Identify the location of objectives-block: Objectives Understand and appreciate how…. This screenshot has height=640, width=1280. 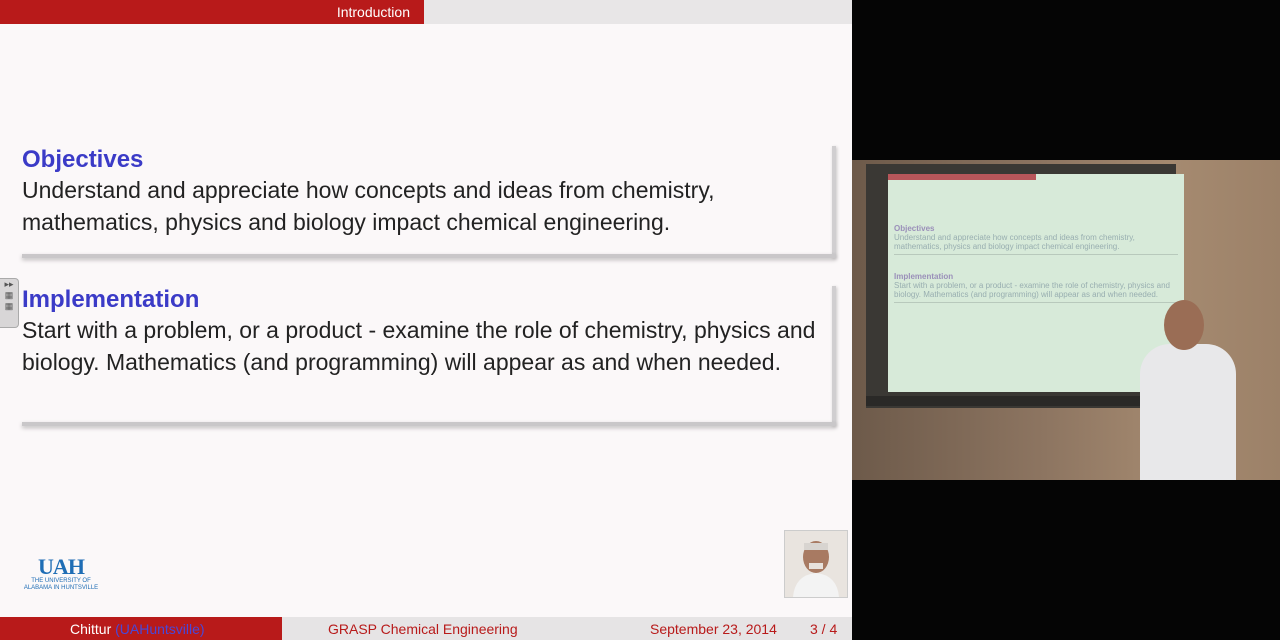
(429, 202).